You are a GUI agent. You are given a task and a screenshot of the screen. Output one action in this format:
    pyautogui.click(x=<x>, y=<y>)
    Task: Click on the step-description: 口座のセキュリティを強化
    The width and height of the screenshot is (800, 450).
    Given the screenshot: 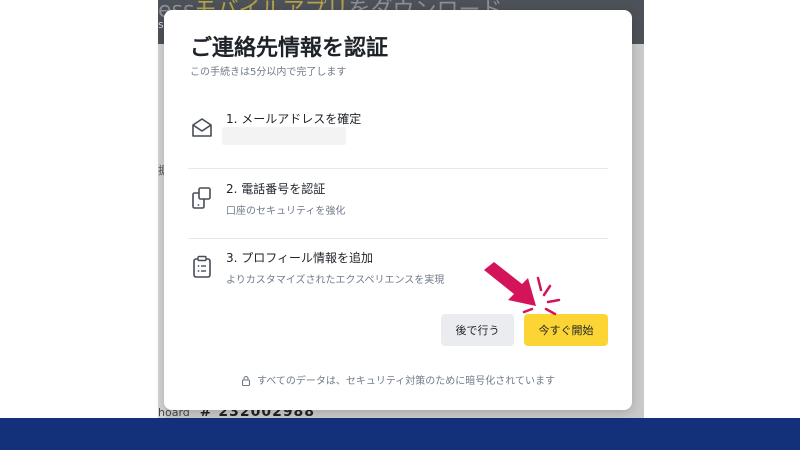 What is the action you would take?
    pyautogui.click(x=286, y=211)
    